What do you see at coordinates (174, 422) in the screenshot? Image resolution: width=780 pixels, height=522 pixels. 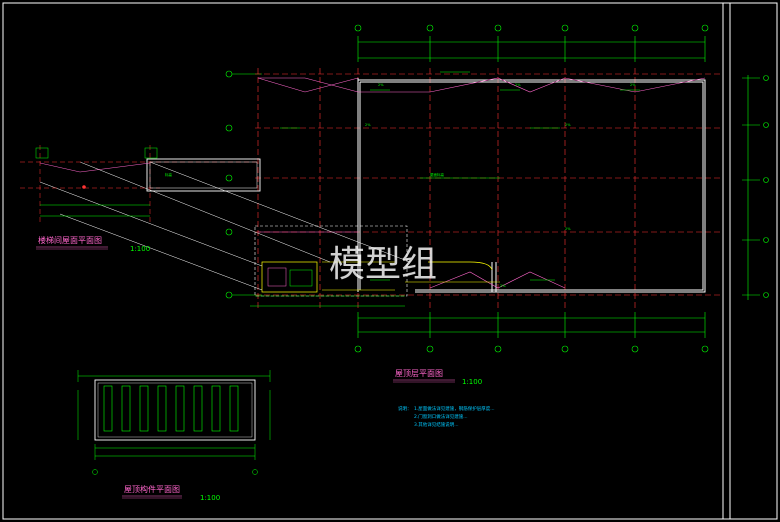 I see `roof-component-plan` at bounding box center [174, 422].